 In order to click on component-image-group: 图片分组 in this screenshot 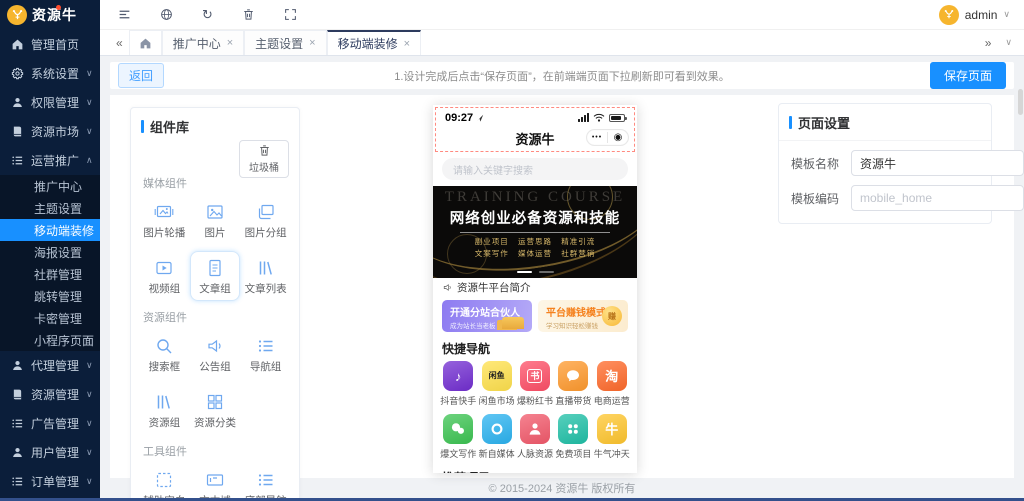, I will do `click(265, 220)`.